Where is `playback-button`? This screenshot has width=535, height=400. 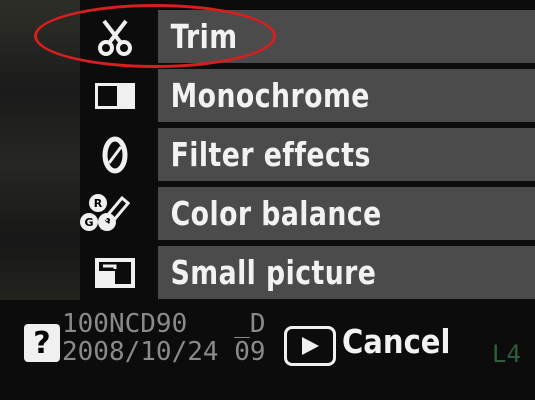 playback-button is located at coordinates (310, 346).